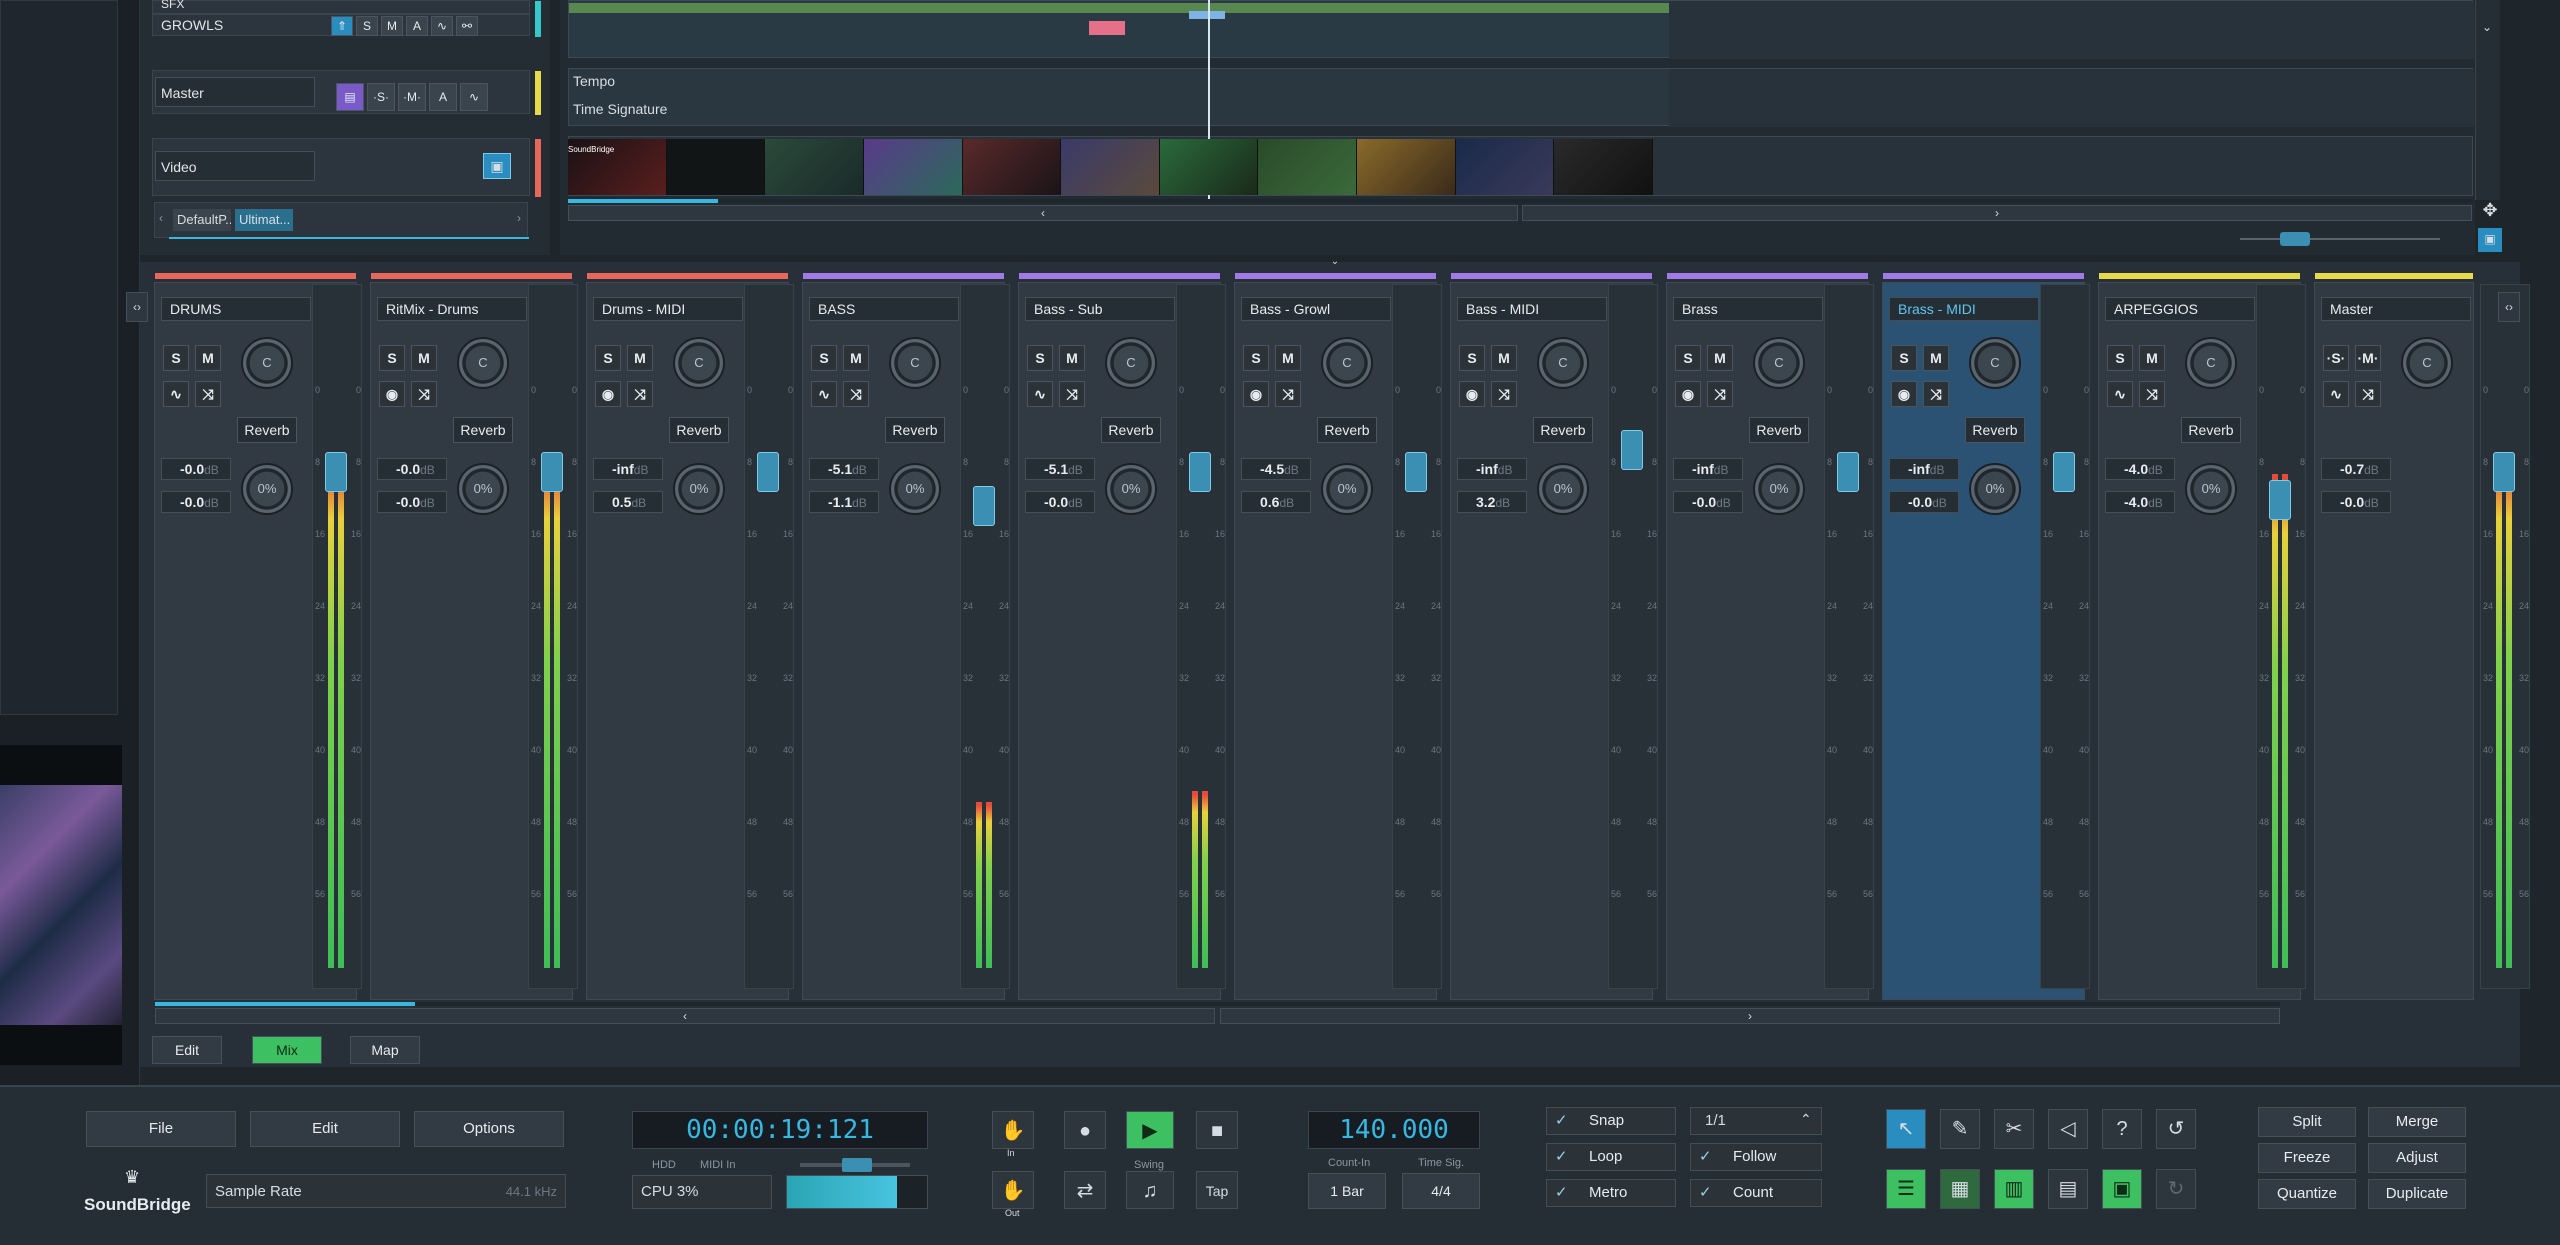  What do you see at coordinates (1150, 1130) in the screenshot?
I see `play-button: ▶` at bounding box center [1150, 1130].